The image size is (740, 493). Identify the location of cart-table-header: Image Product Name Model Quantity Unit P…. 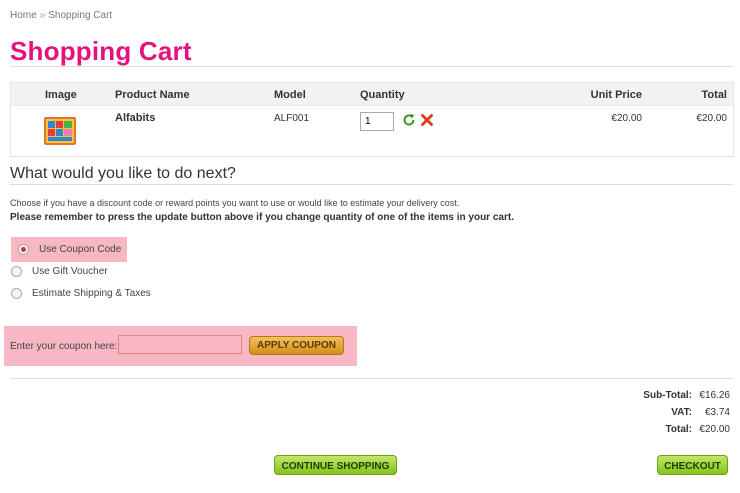
(372, 94).